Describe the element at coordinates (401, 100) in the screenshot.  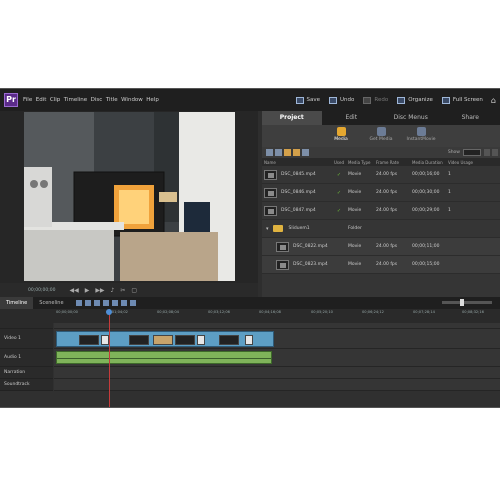
I see `organize-icon` at that location.